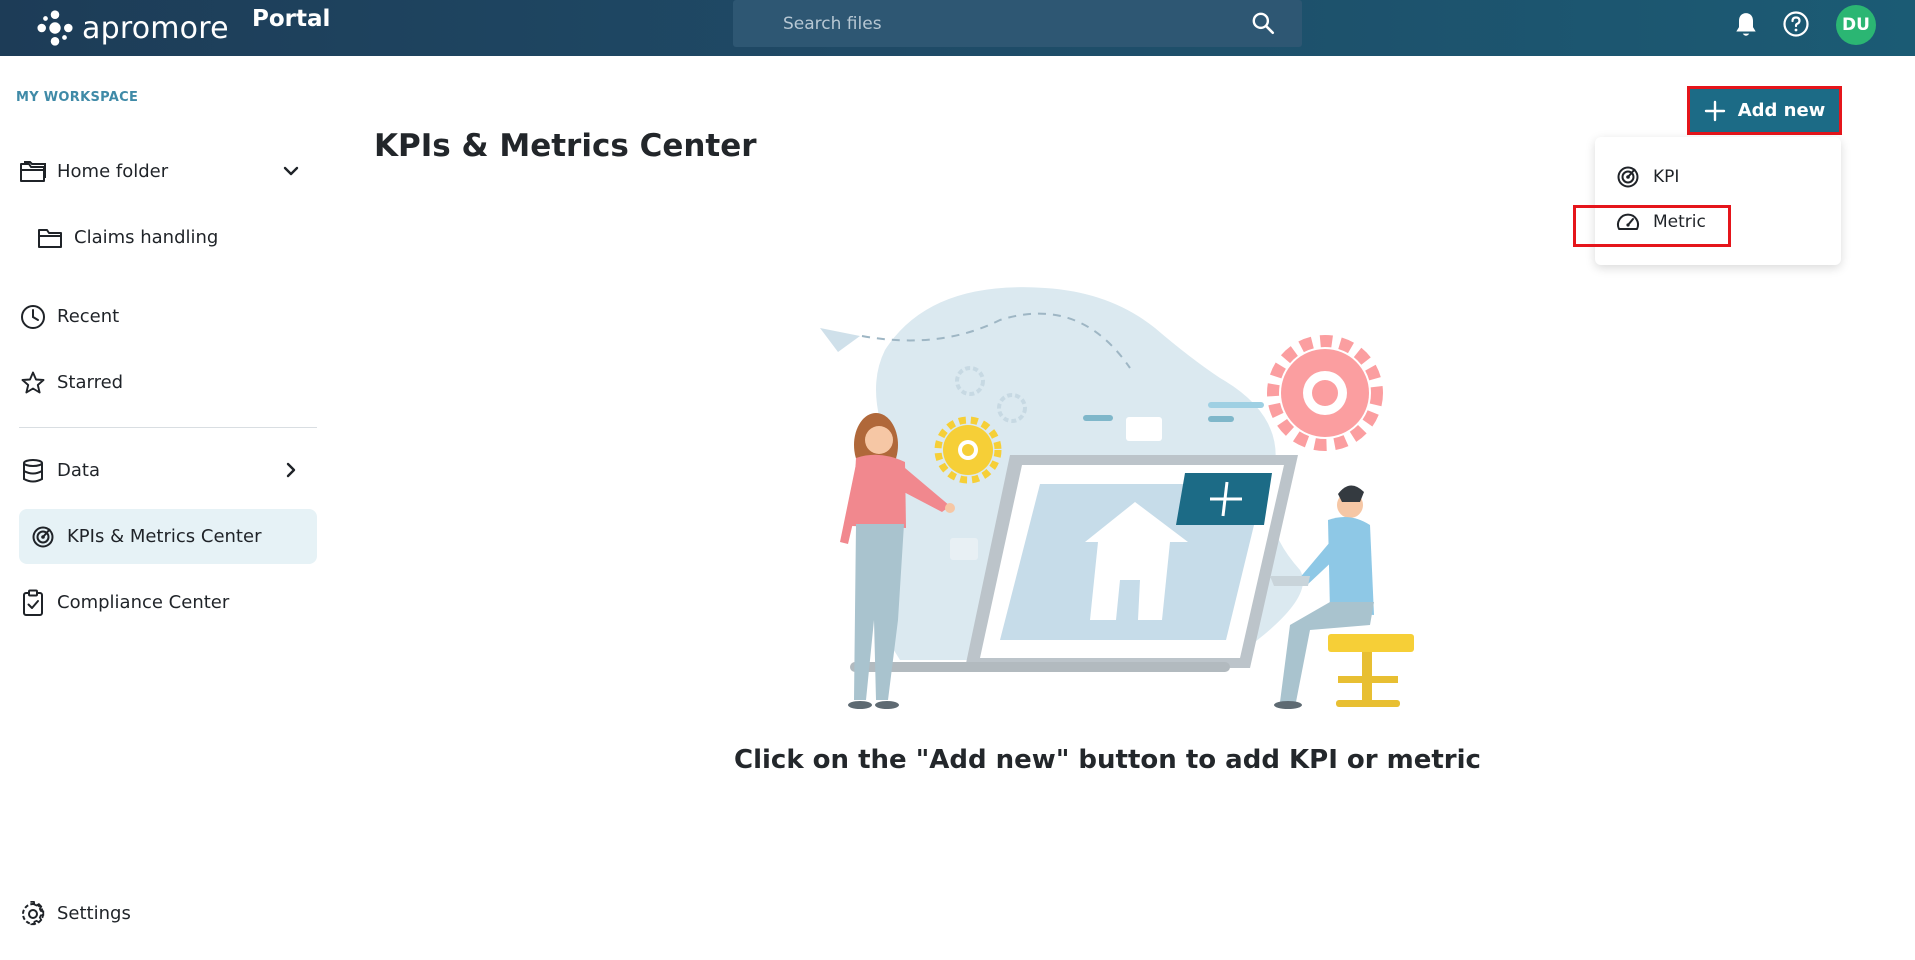 This screenshot has width=1915, height=960. I want to click on sidebar-item-label: Data, so click(78, 470).